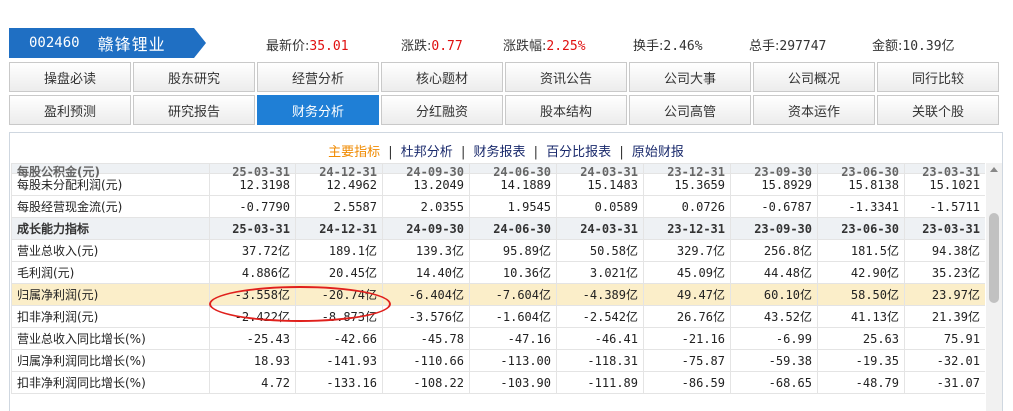  I want to click on table-scrollbar, so click(994, 287).